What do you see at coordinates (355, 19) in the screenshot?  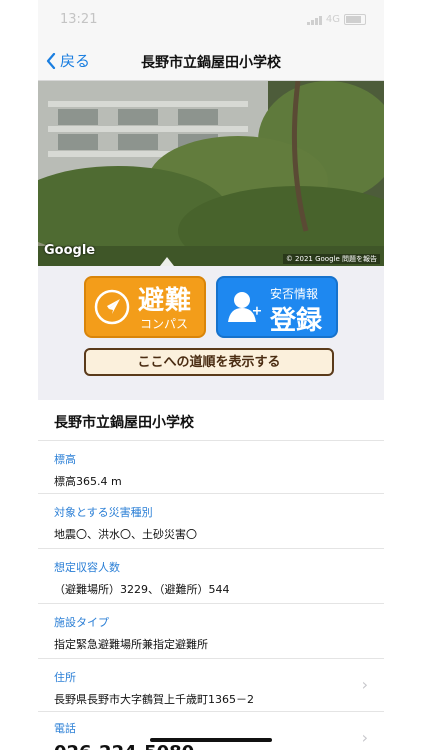 I see `battery-icon` at bounding box center [355, 19].